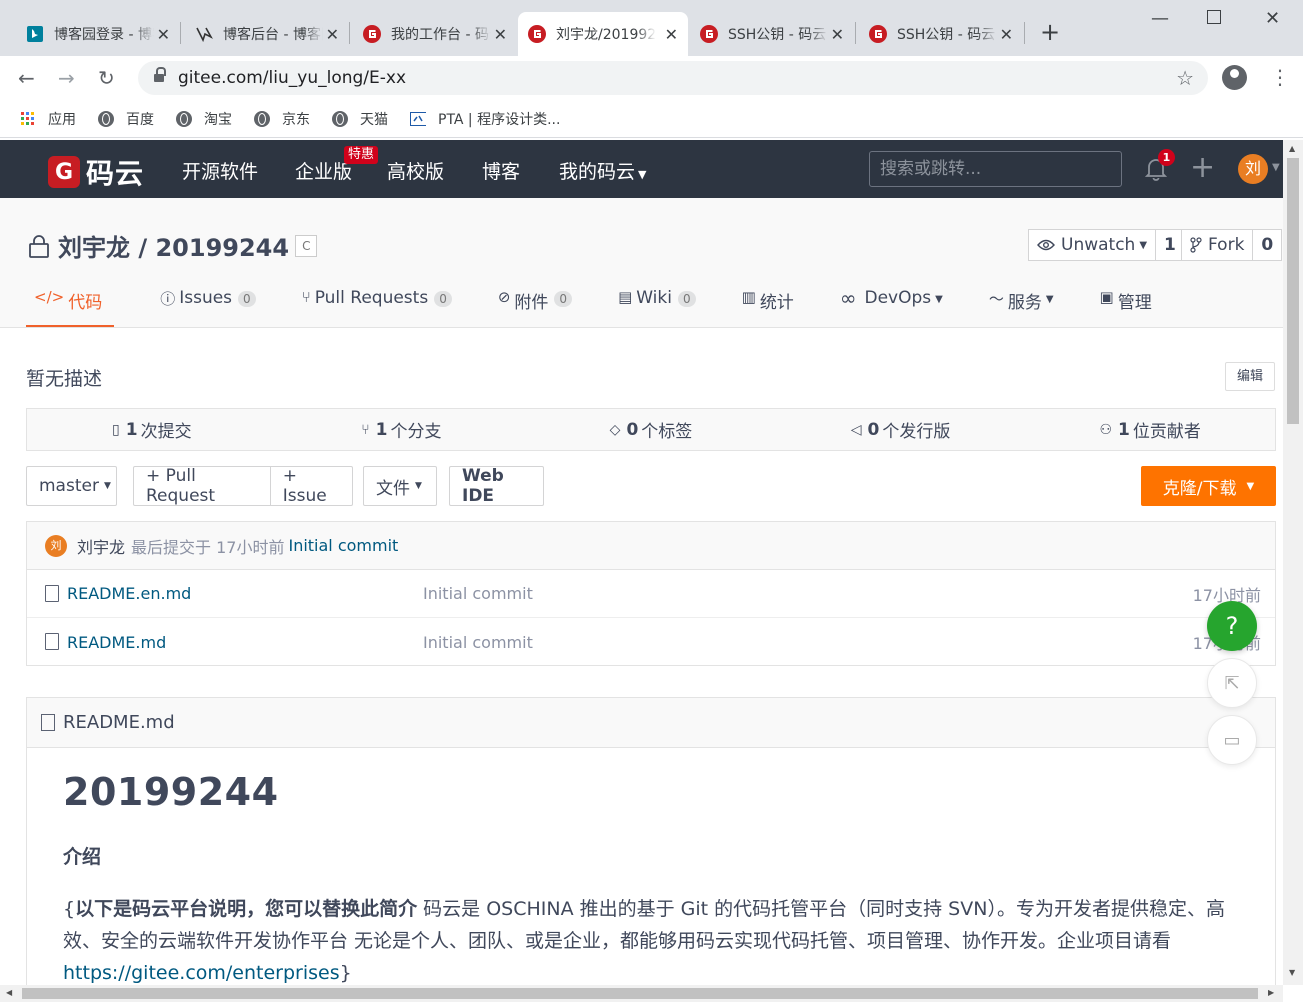 This screenshot has height=1002, width=1303. What do you see at coordinates (654, 298) in the screenshot?
I see `tab-label: Wiki` at bounding box center [654, 298].